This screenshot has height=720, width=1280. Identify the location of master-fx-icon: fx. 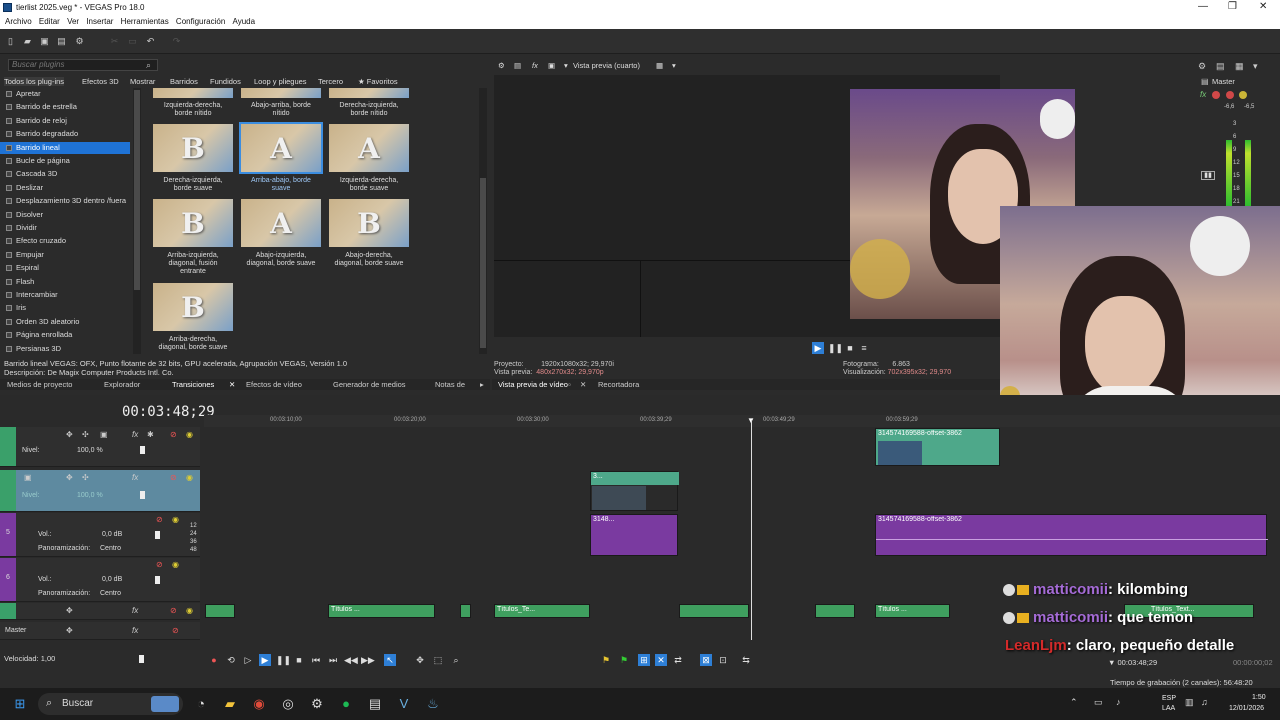
(1203, 94).